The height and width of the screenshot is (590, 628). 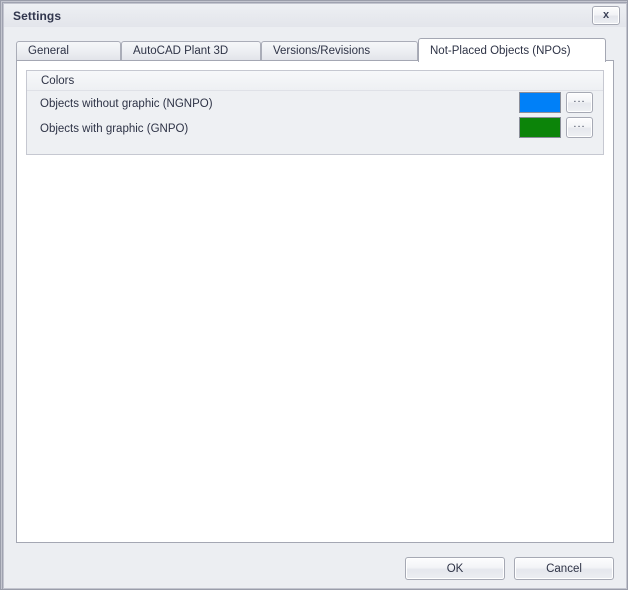 What do you see at coordinates (500, 50) in the screenshot?
I see `tab-label: Not-Placed Objects (NPOs)` at bounding box center [500, 50].